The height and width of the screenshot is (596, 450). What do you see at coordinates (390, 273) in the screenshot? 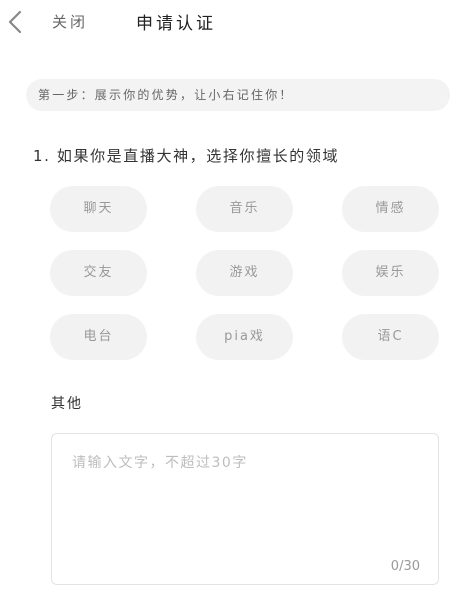
I see `field-chip-entertainment: 娱乐` at bounding box center [390, 273].